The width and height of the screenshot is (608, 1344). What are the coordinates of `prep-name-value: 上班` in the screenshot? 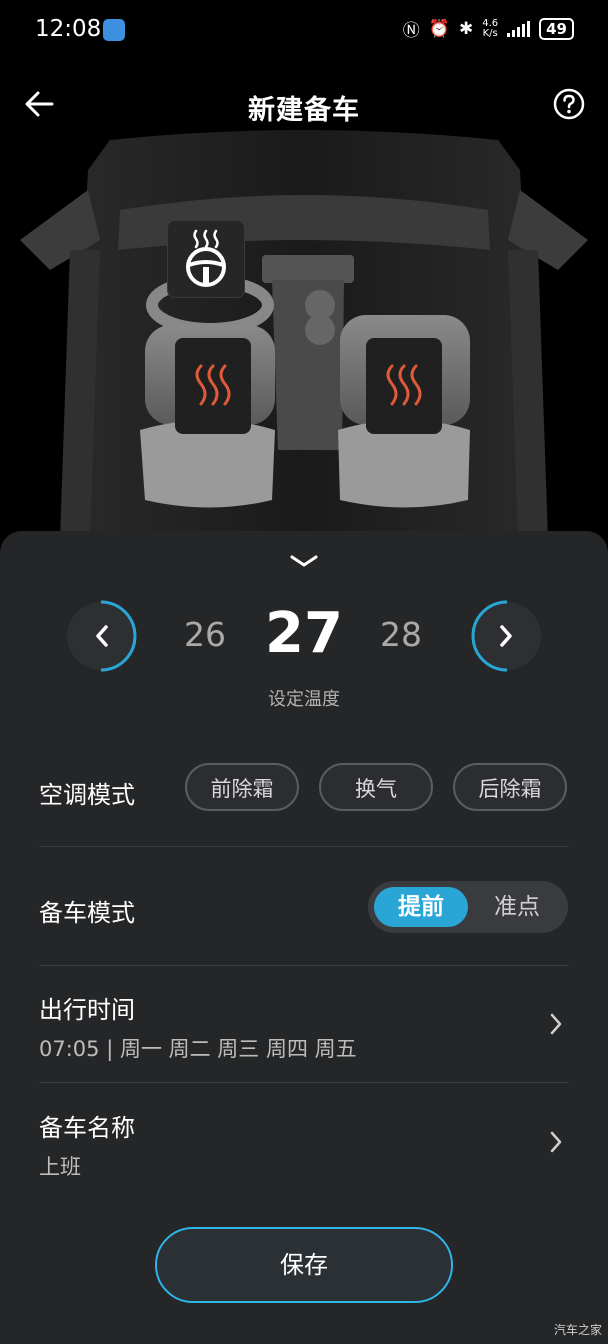 It's located at (60, 1167).